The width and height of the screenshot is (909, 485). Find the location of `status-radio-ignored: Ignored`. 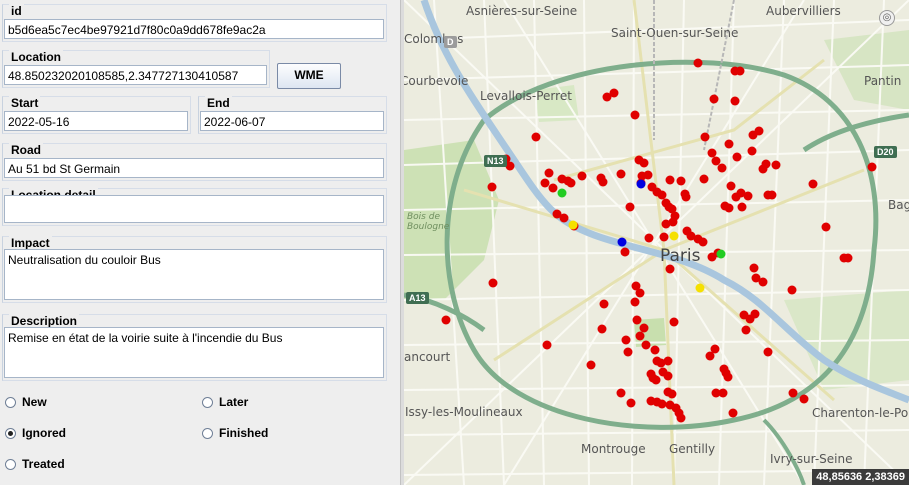

status-radio-ignored: Ignored is located at coordinates (35, 433).